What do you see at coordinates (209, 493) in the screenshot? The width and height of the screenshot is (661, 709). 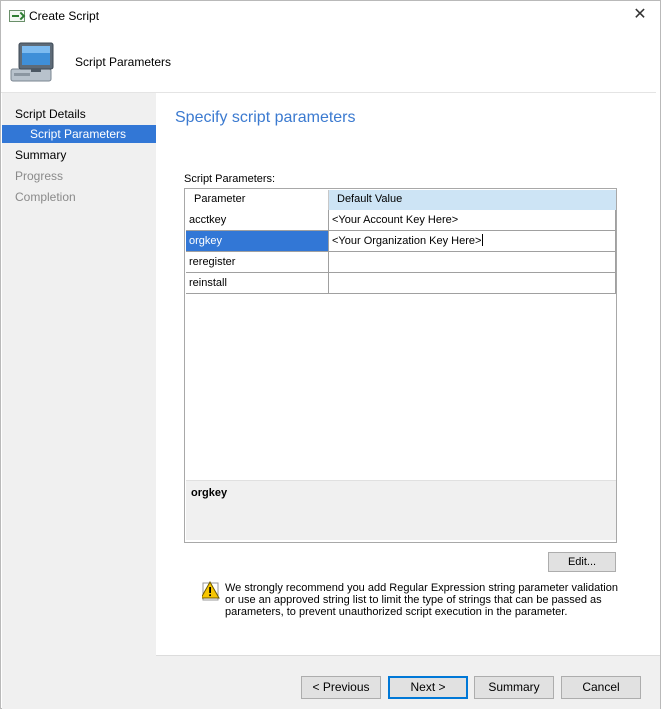 I see `description-title: orgkey` at bounding box center [209, 493].